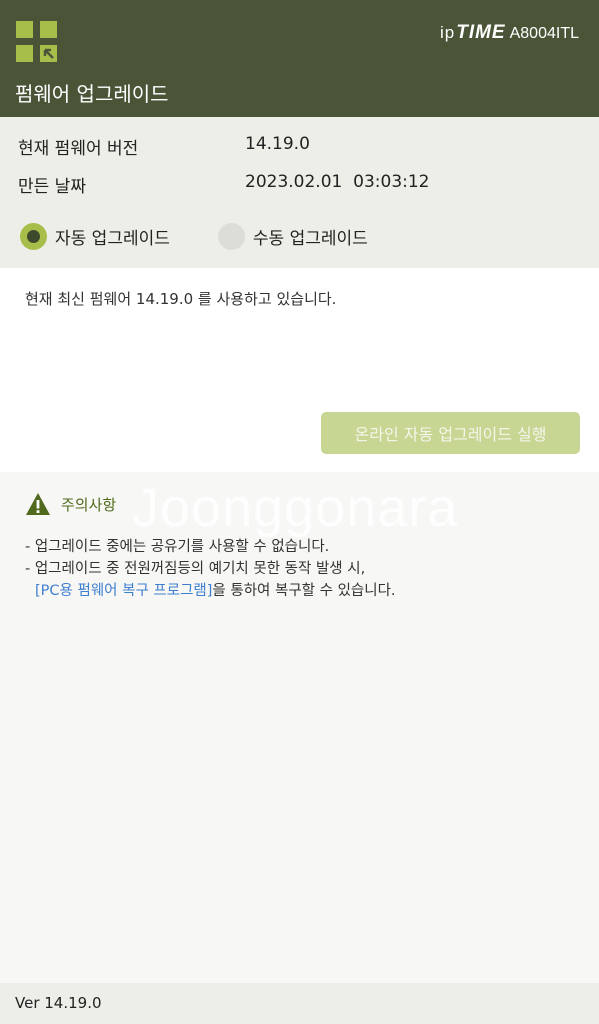  Describe the element at coordinates (277, 144) in the screenshot. I see `current-version-value: 14.19.0` at that location.